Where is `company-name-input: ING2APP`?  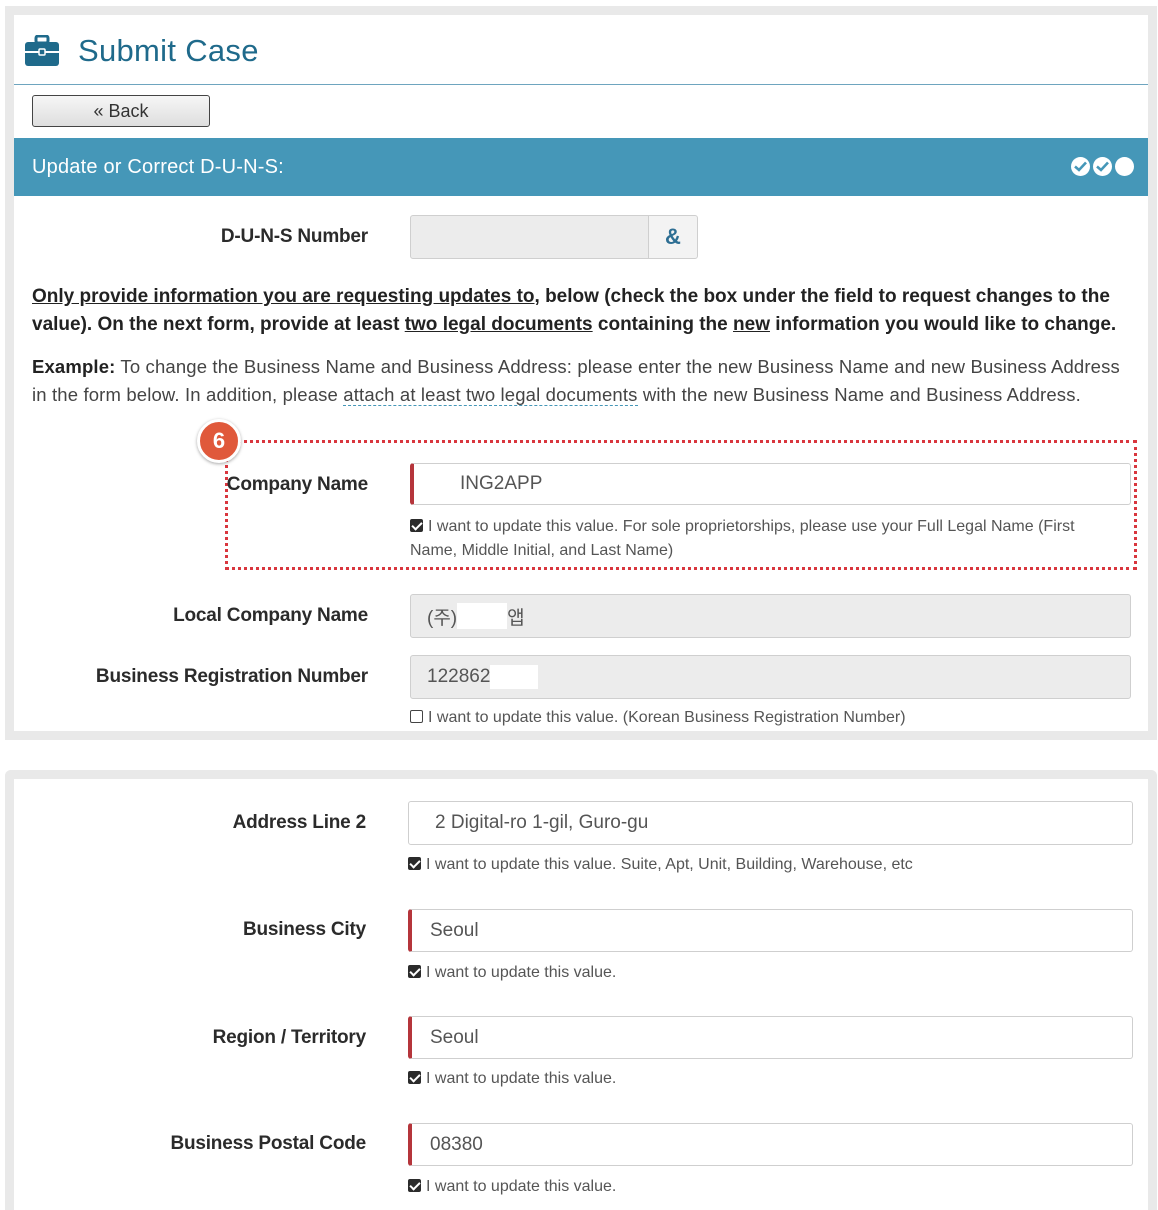 company-name-input: ING2APP is located at coordinates (770, 484).